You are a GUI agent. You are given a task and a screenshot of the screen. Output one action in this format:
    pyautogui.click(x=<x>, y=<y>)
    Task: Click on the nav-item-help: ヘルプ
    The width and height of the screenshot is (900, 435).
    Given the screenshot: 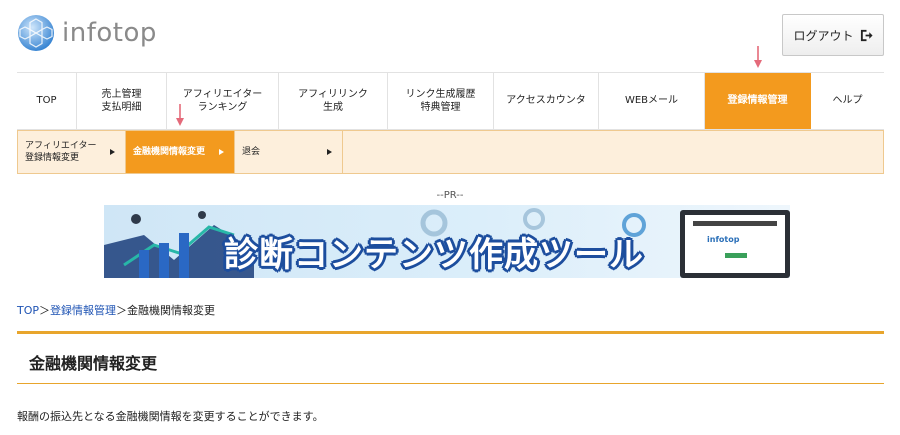 What is the action you would take?
    pyautogui.click(x=847, y=101)
    